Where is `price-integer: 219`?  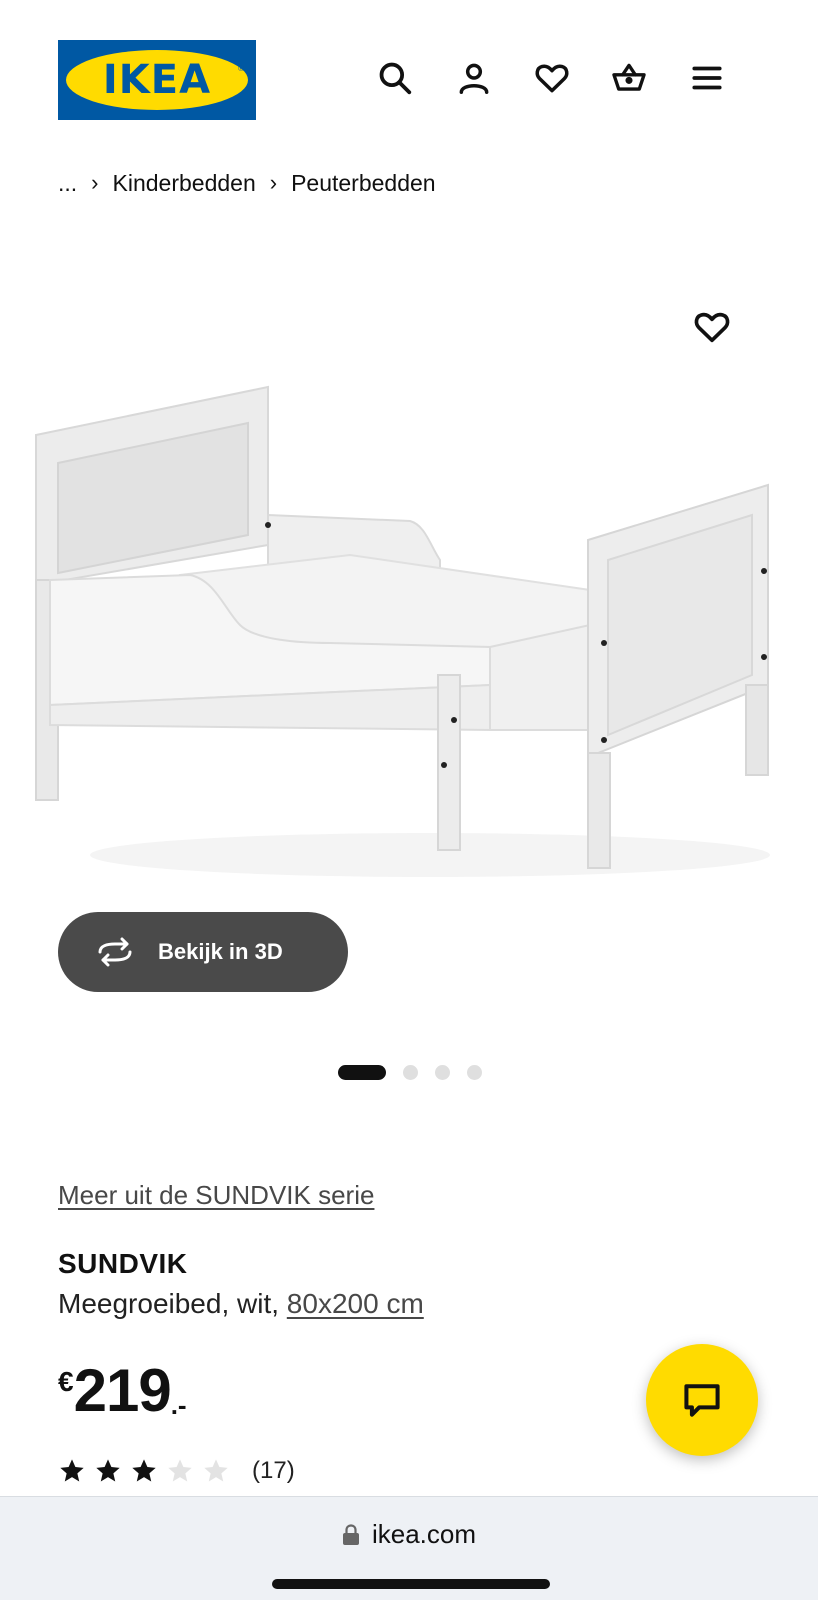
price-integer: 219 is located at coordinates (122, 1390).